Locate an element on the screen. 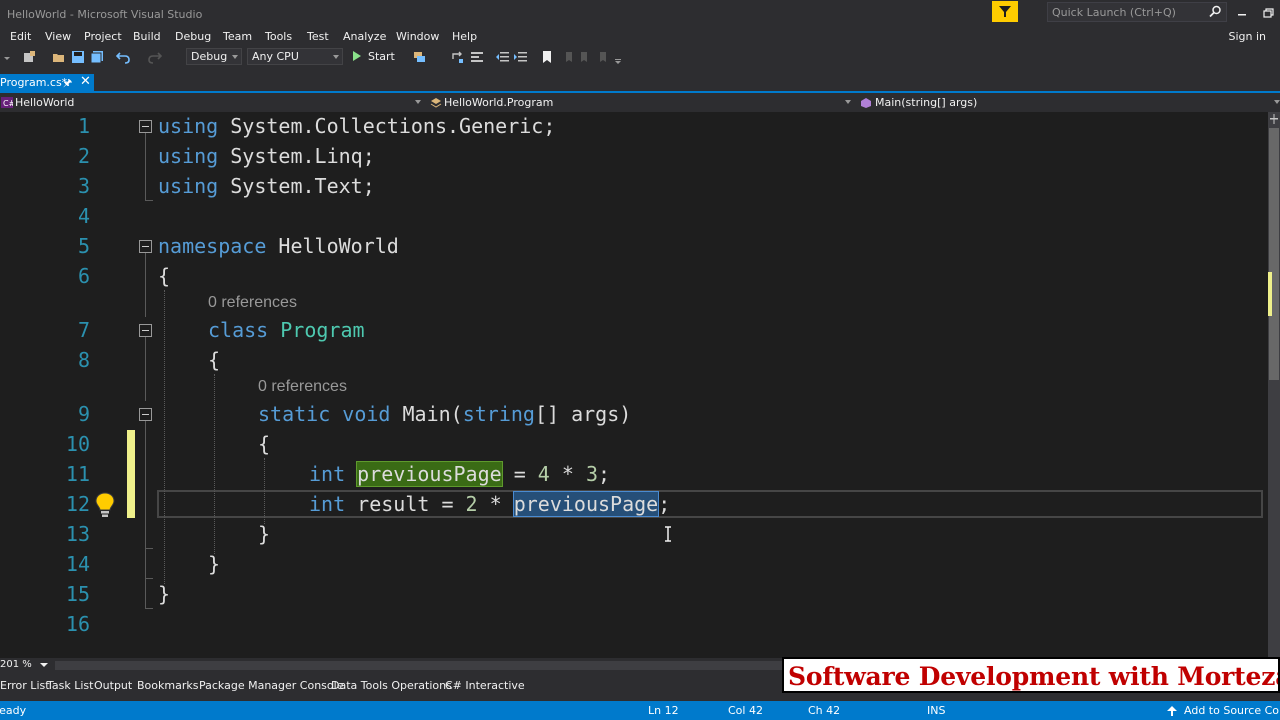 This screenshot has height=720, width=1280. line-number: 1 is located at coordinates (83, 126).